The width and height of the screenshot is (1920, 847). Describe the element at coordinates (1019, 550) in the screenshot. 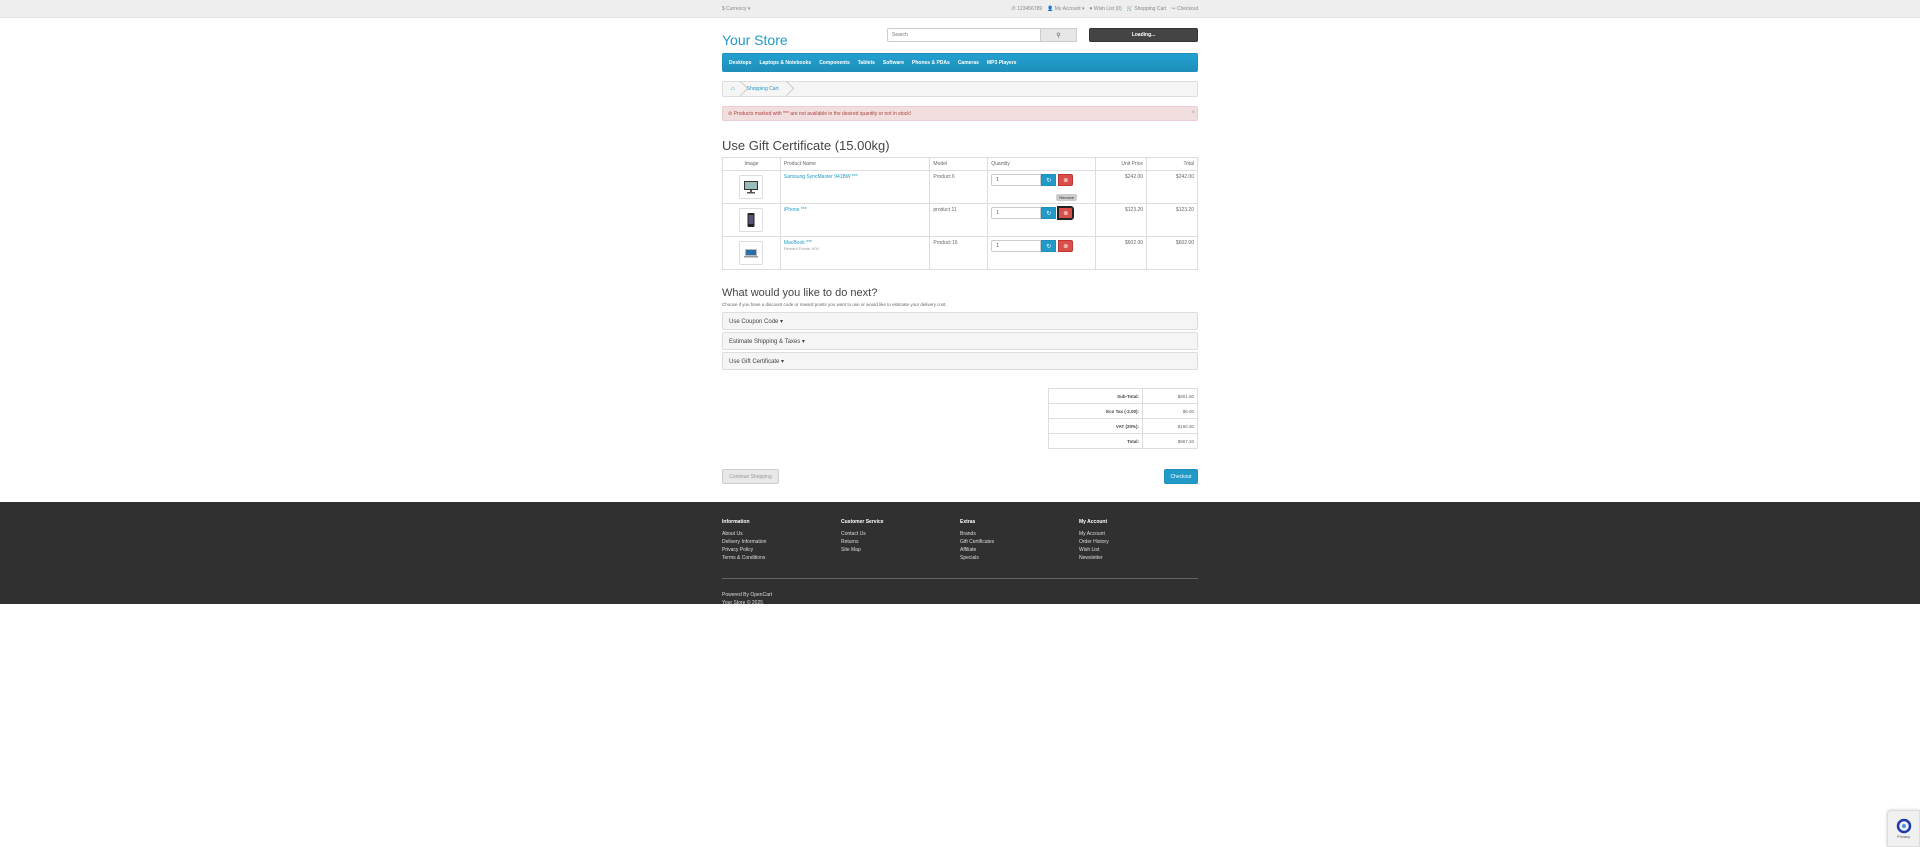

I see `footer-link: Affiliate` at that location.